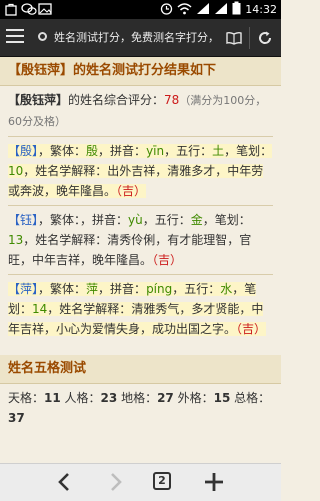  Describe the element at coordinates (140, 71) in the screenshot. I see `result-heading: 【殷钰萍】的姓名测试打分结果如下` at that location.